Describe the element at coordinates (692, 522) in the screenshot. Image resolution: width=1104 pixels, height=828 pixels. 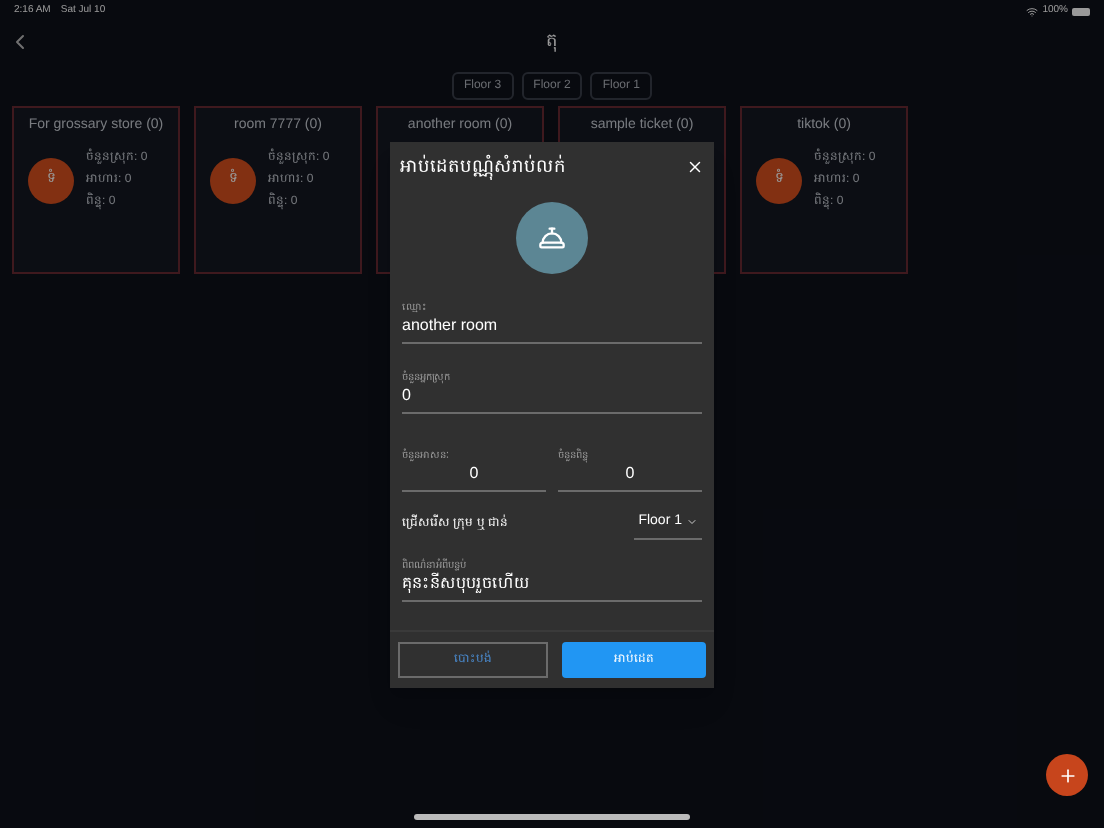
I see `caret-icon` at that location.